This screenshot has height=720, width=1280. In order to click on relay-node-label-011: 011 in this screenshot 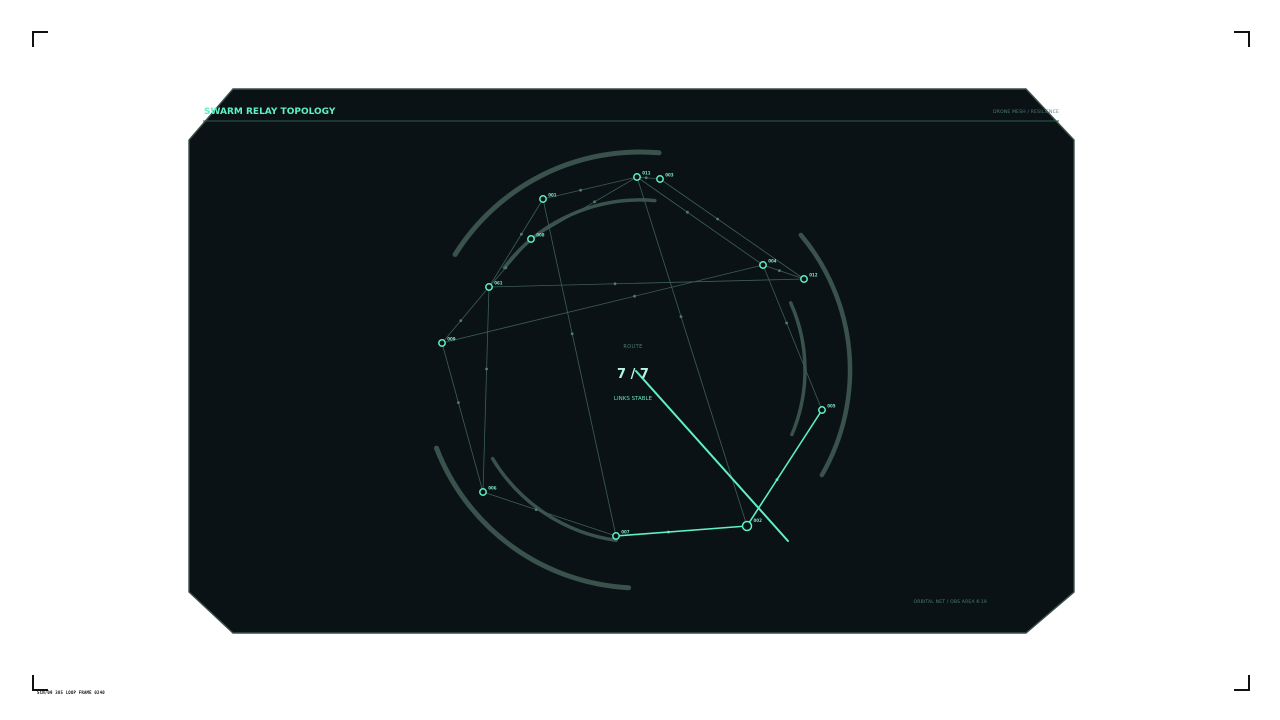, I will do `click(646, 172)`.